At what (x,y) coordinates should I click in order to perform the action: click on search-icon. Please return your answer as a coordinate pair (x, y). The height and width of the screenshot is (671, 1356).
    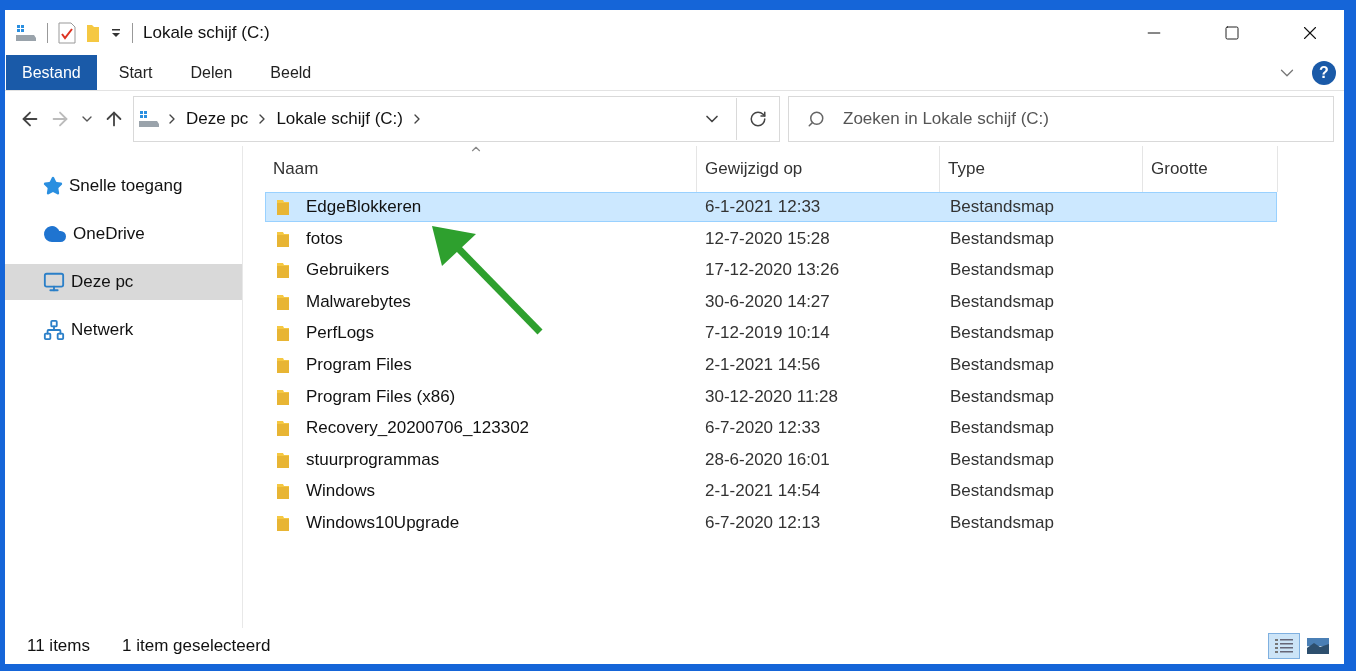
    Looking at the image, I should click on (816, 118).